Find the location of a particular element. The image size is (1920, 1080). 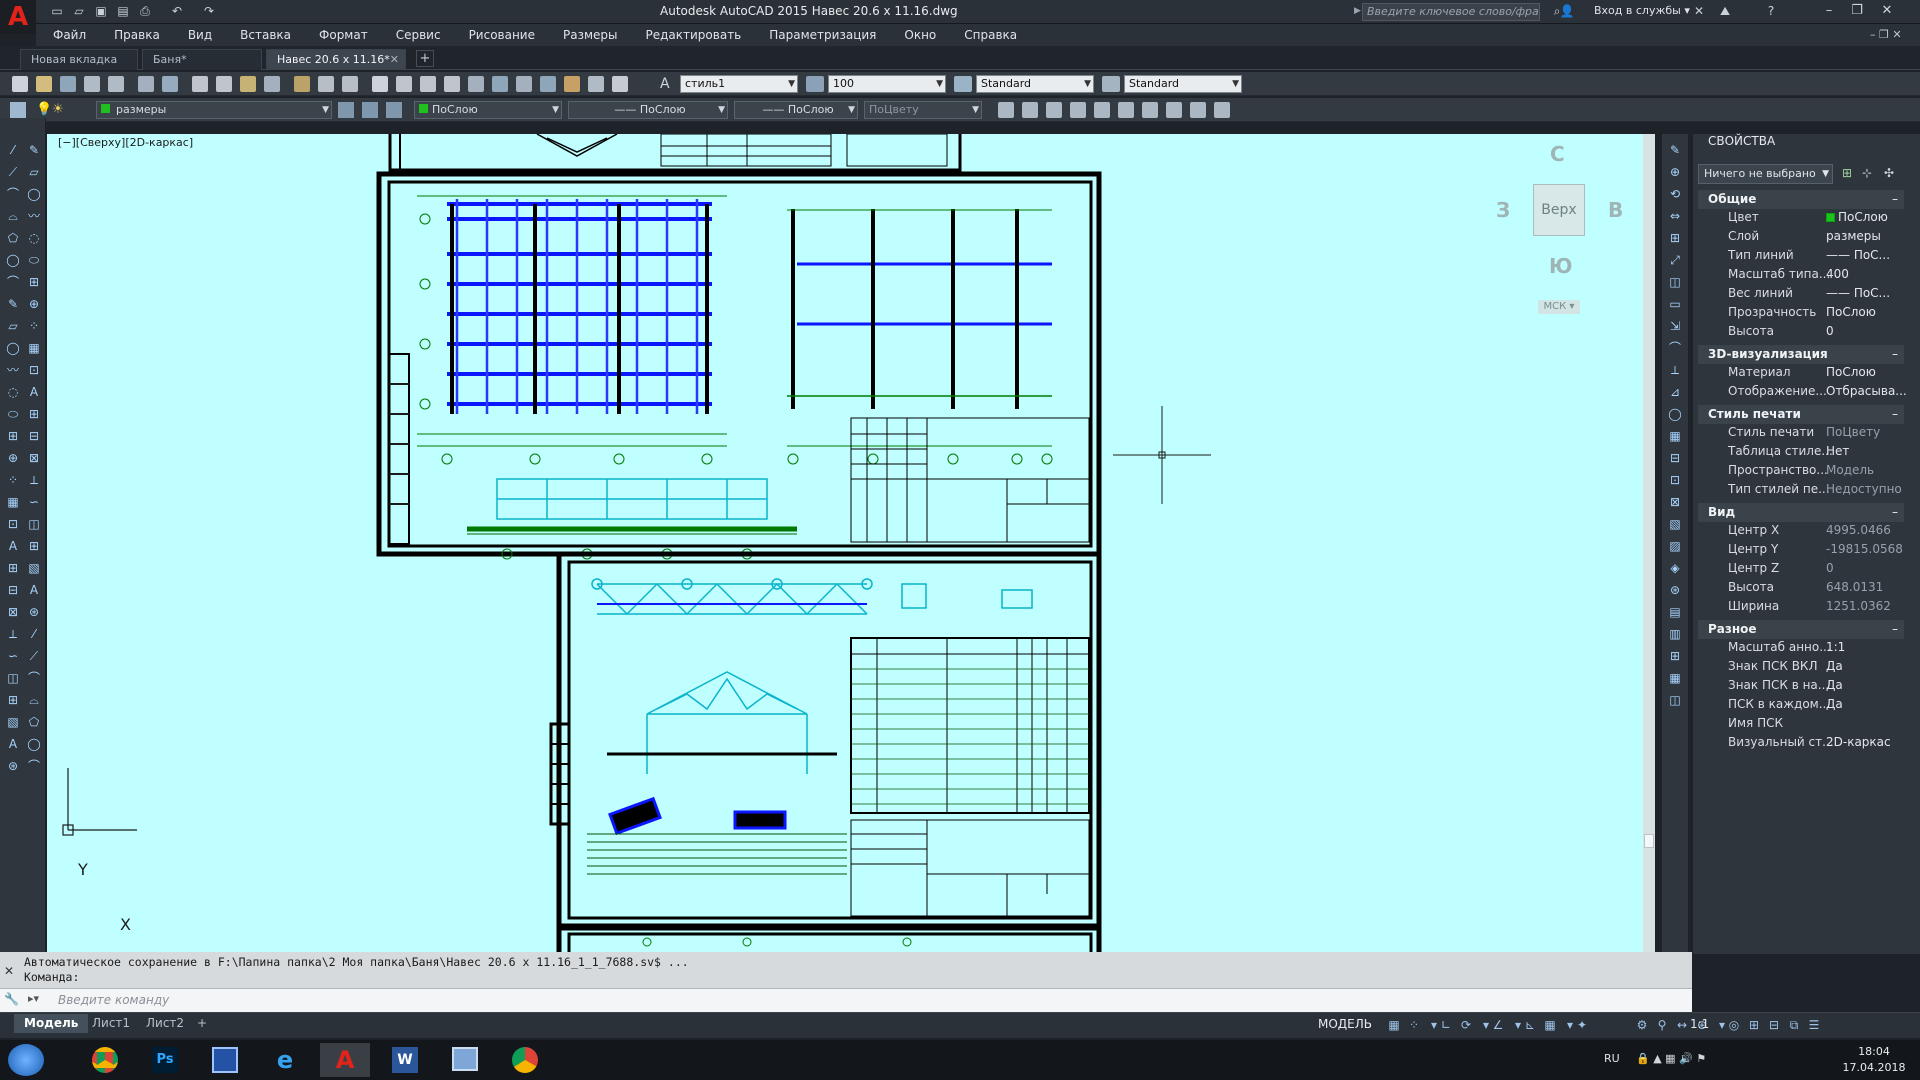

quick-select-icon: ✣ is located at coordinates (1889, 173).